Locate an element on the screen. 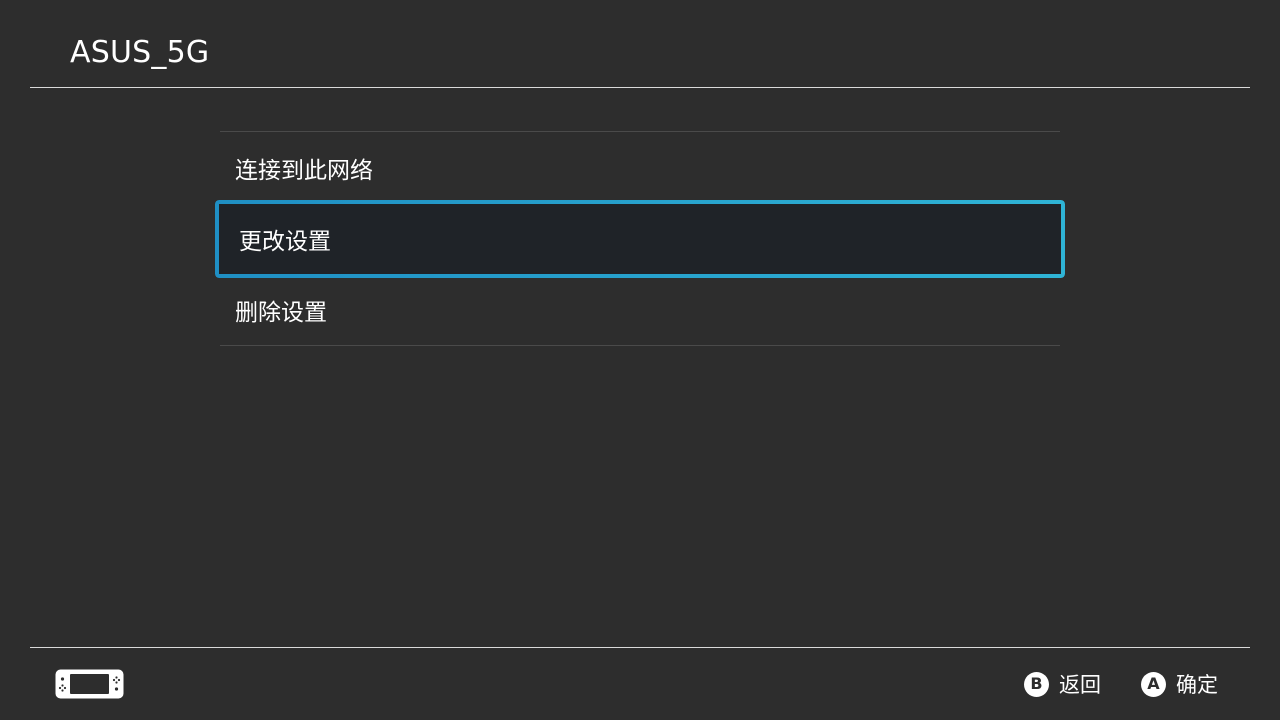  menu-item-label: 删除设置 is located at coordinates (281, 312).